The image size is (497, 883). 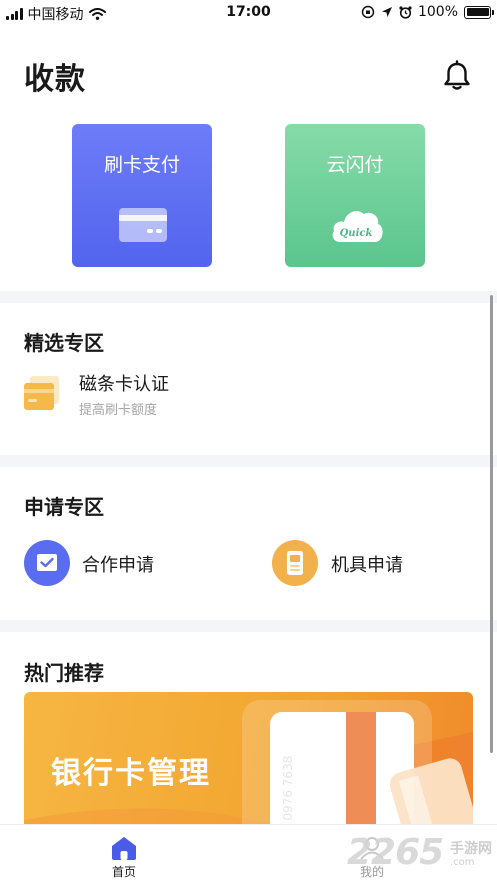 I want to click on card-stack-icon, so click(x=41, y=393).